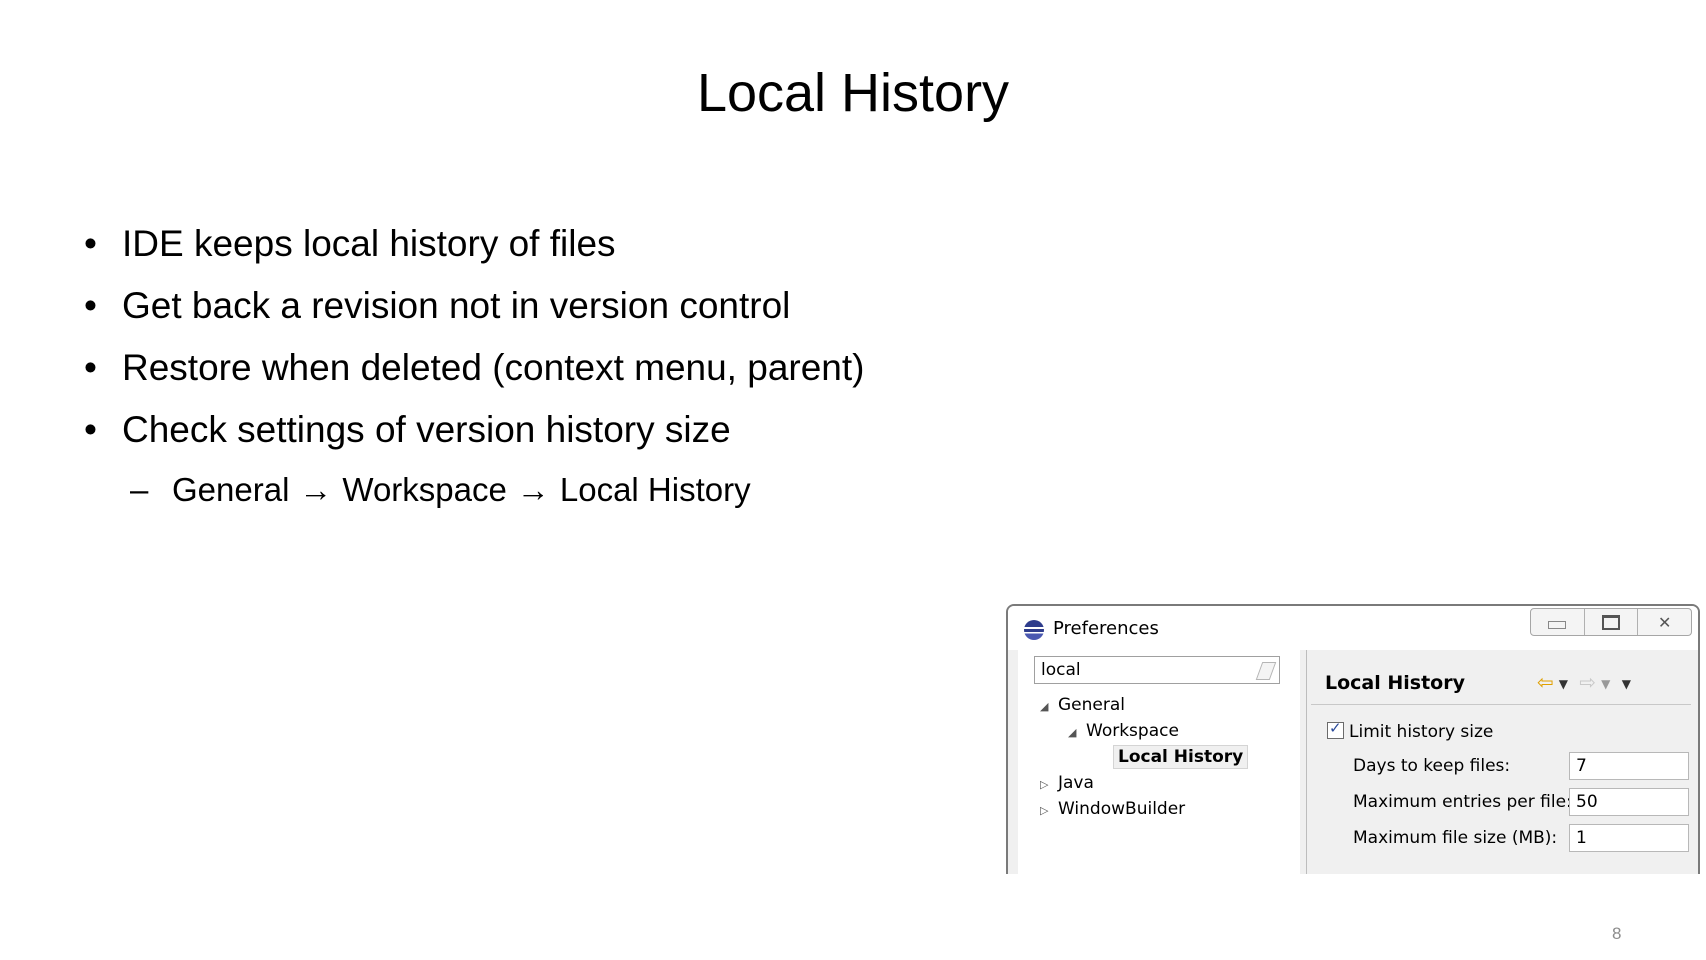  I want to click on tree-item-workspace: ◢ Workspace, so click(1123, 732).